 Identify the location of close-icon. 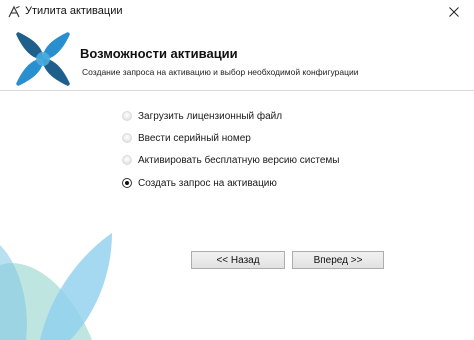
(454, 12).